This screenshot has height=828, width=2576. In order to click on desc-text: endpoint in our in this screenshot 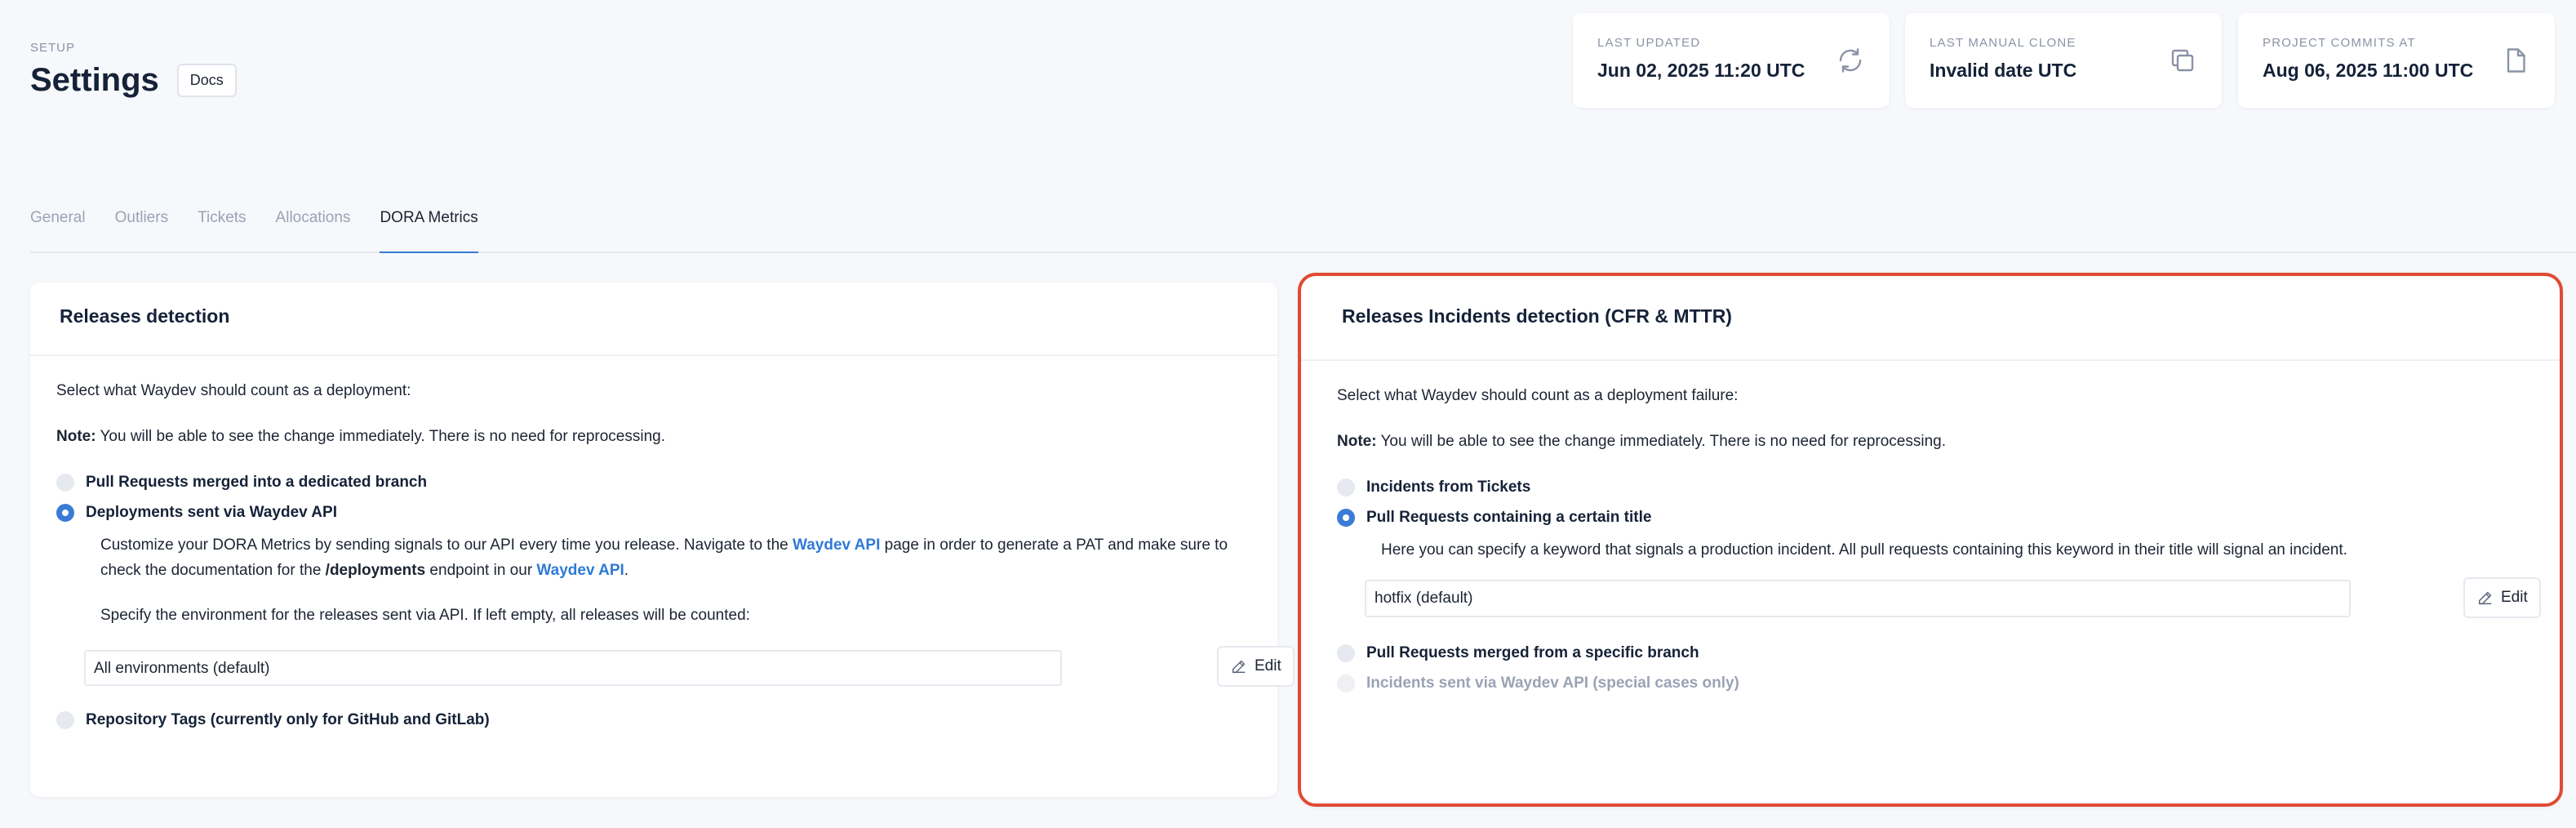, I will do `click(481, 570)`.